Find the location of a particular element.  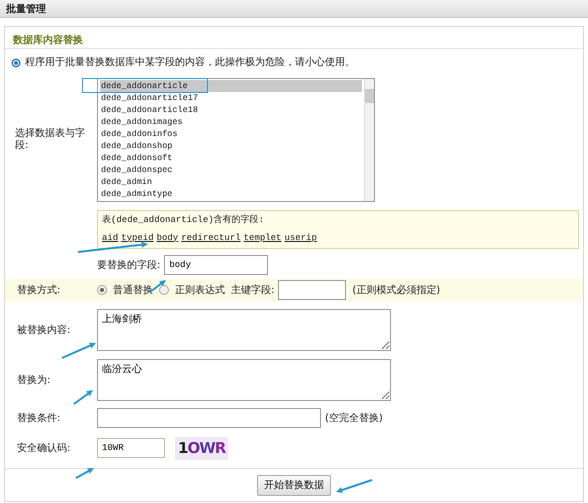

fields-caption: 表(dede_addonarticle)含有的字段: is located at coordinates (184, 220).